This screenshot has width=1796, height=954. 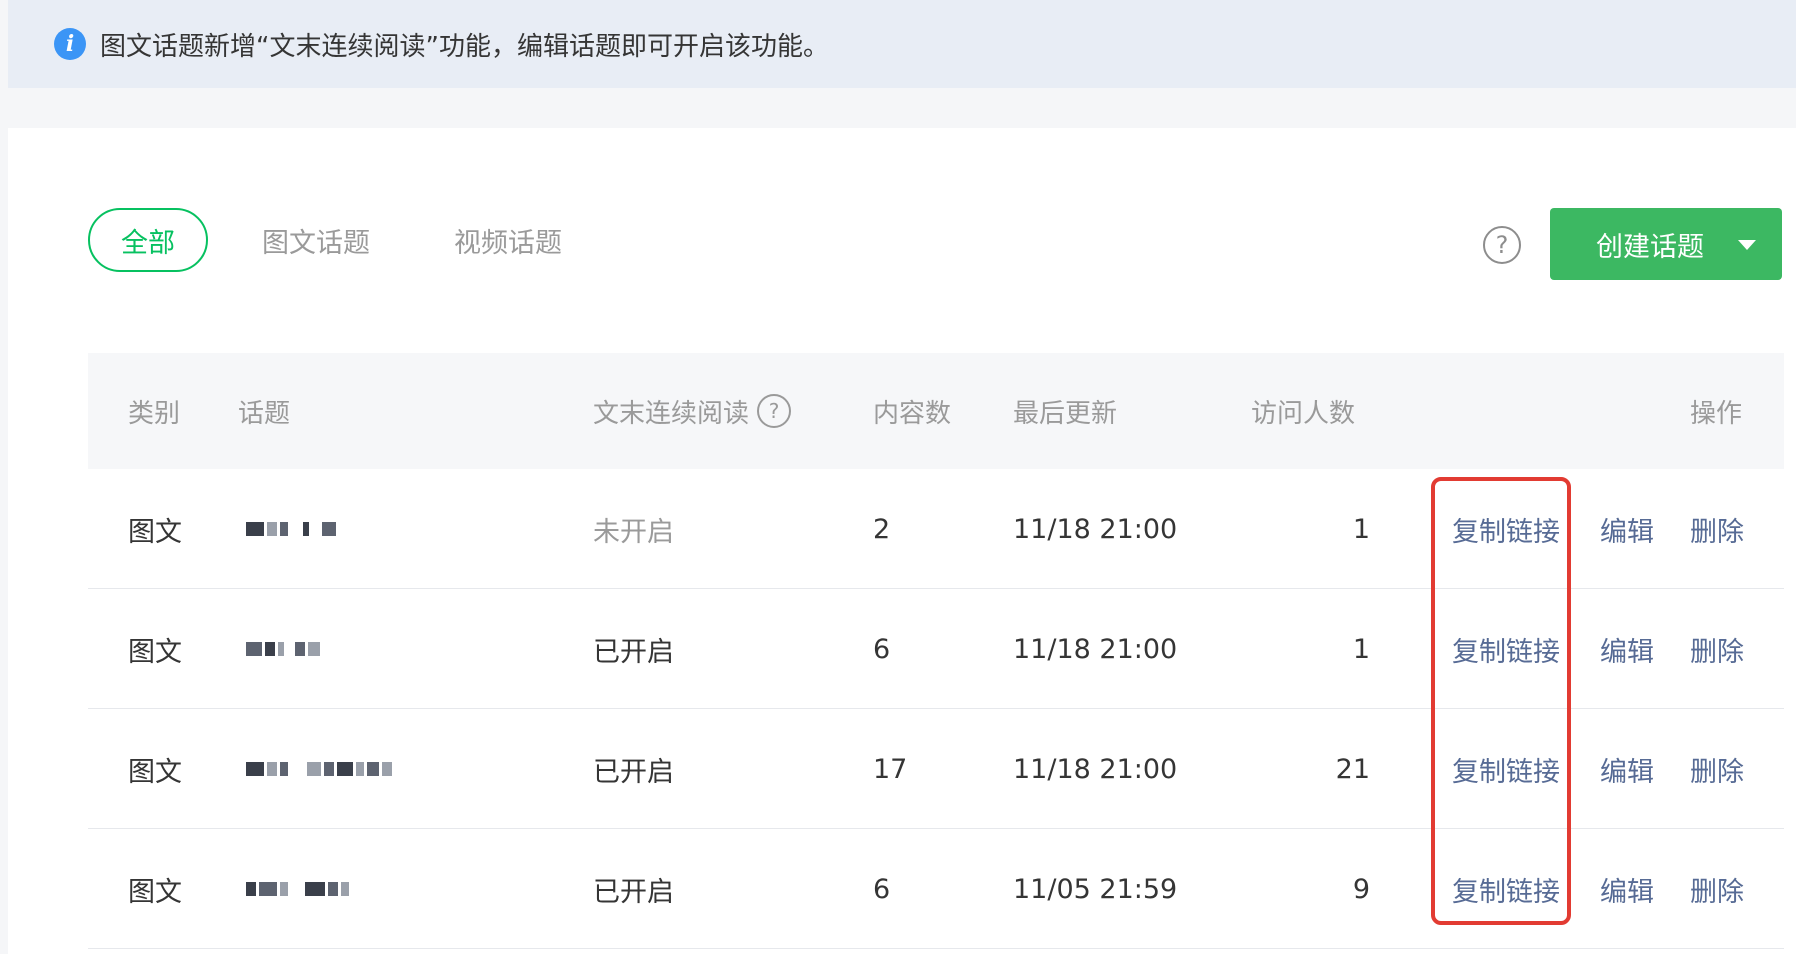 What do you see at coordinates (1747, 245) in the screenshot?
I see `caret-down-icon` at bounding box center [1747, 245].